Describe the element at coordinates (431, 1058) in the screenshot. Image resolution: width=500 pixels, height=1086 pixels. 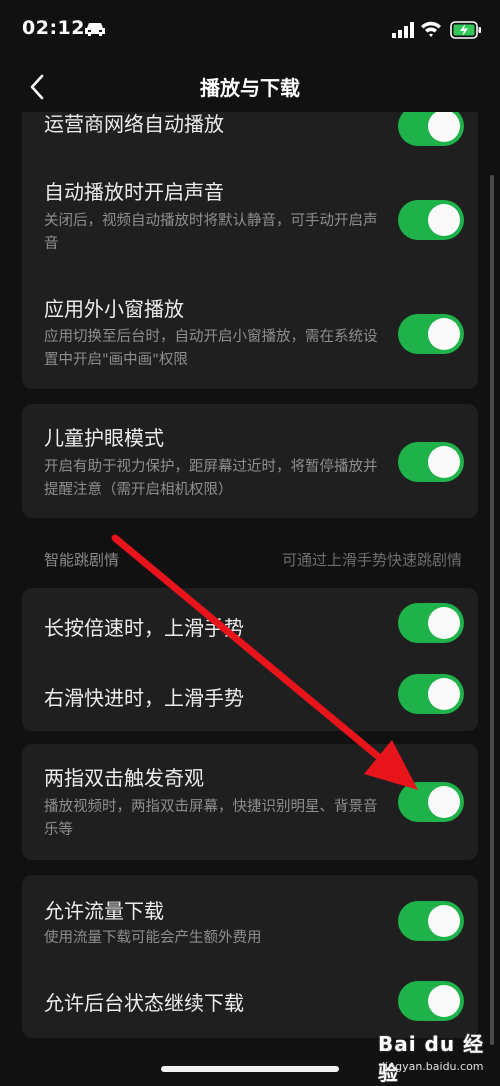
I see `watermark-text: Bai du 经验` at that location.